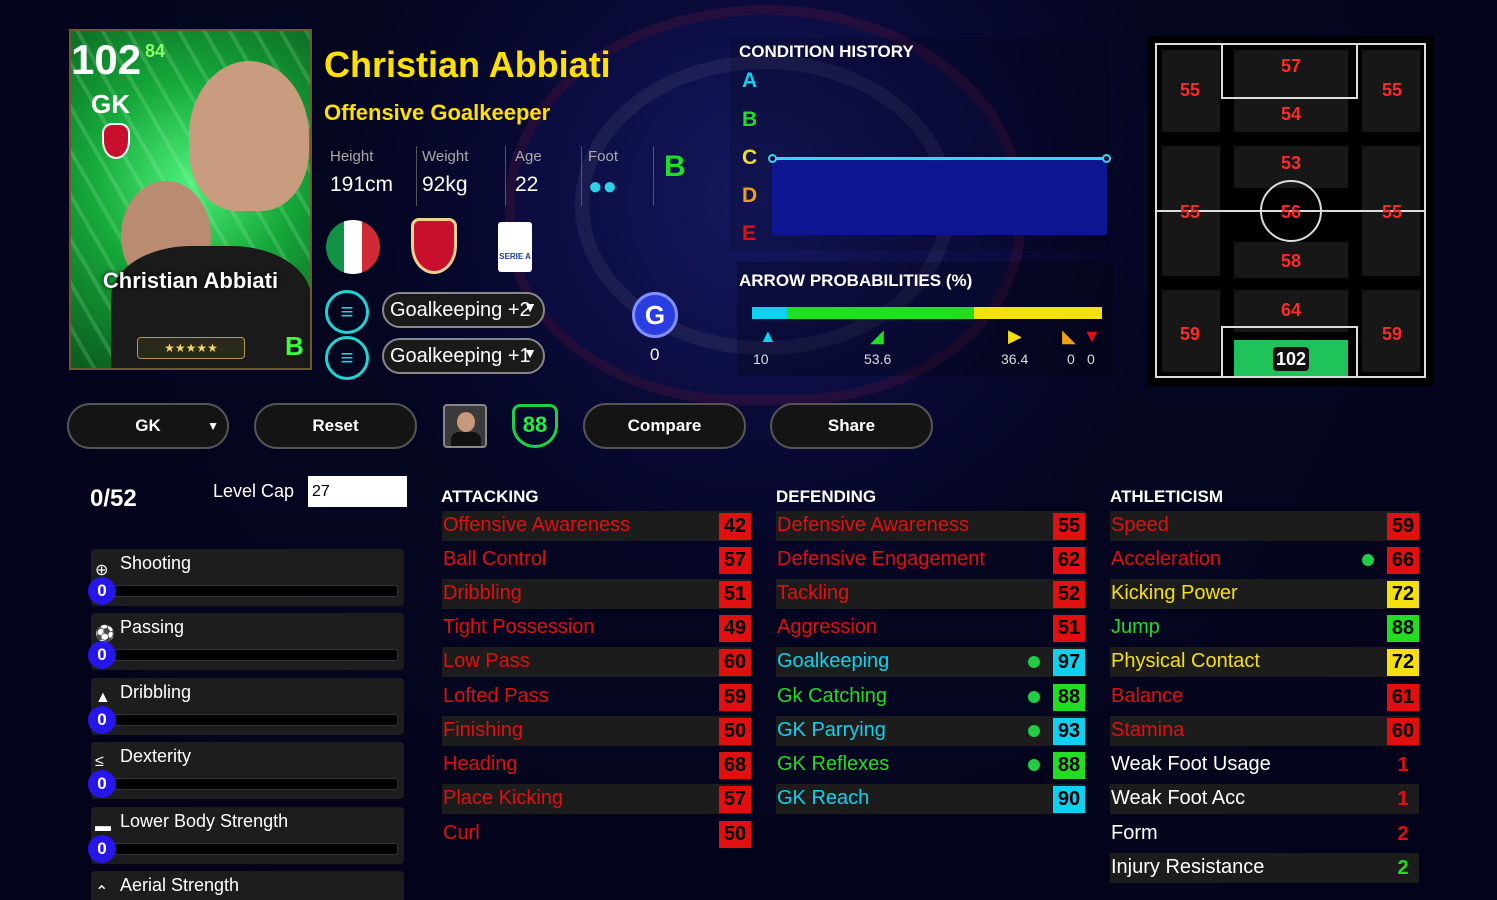 The image size is (1497, 900). I want to click on stat-value: 66, so click(1403, 560).